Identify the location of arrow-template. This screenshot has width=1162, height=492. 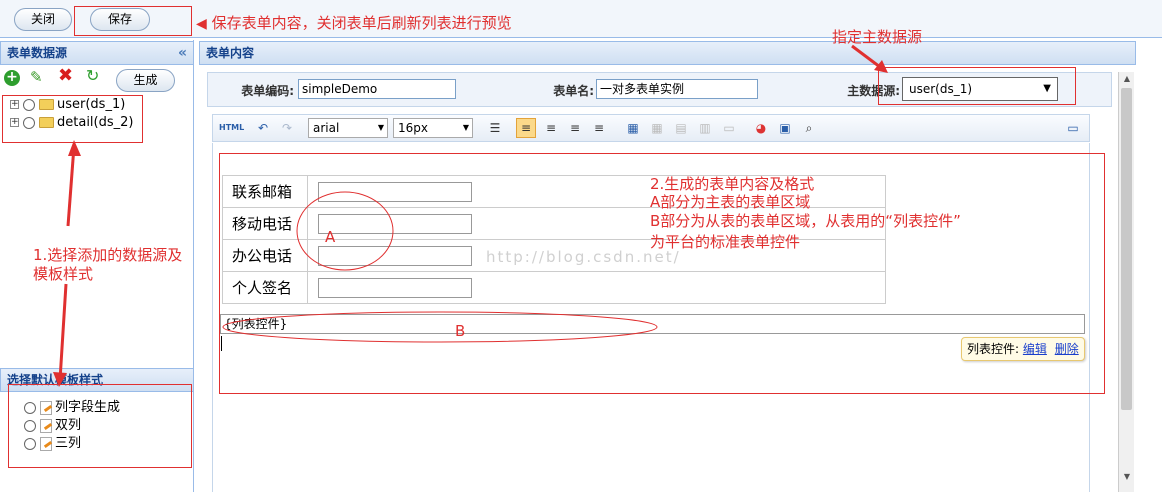
(63, 332).